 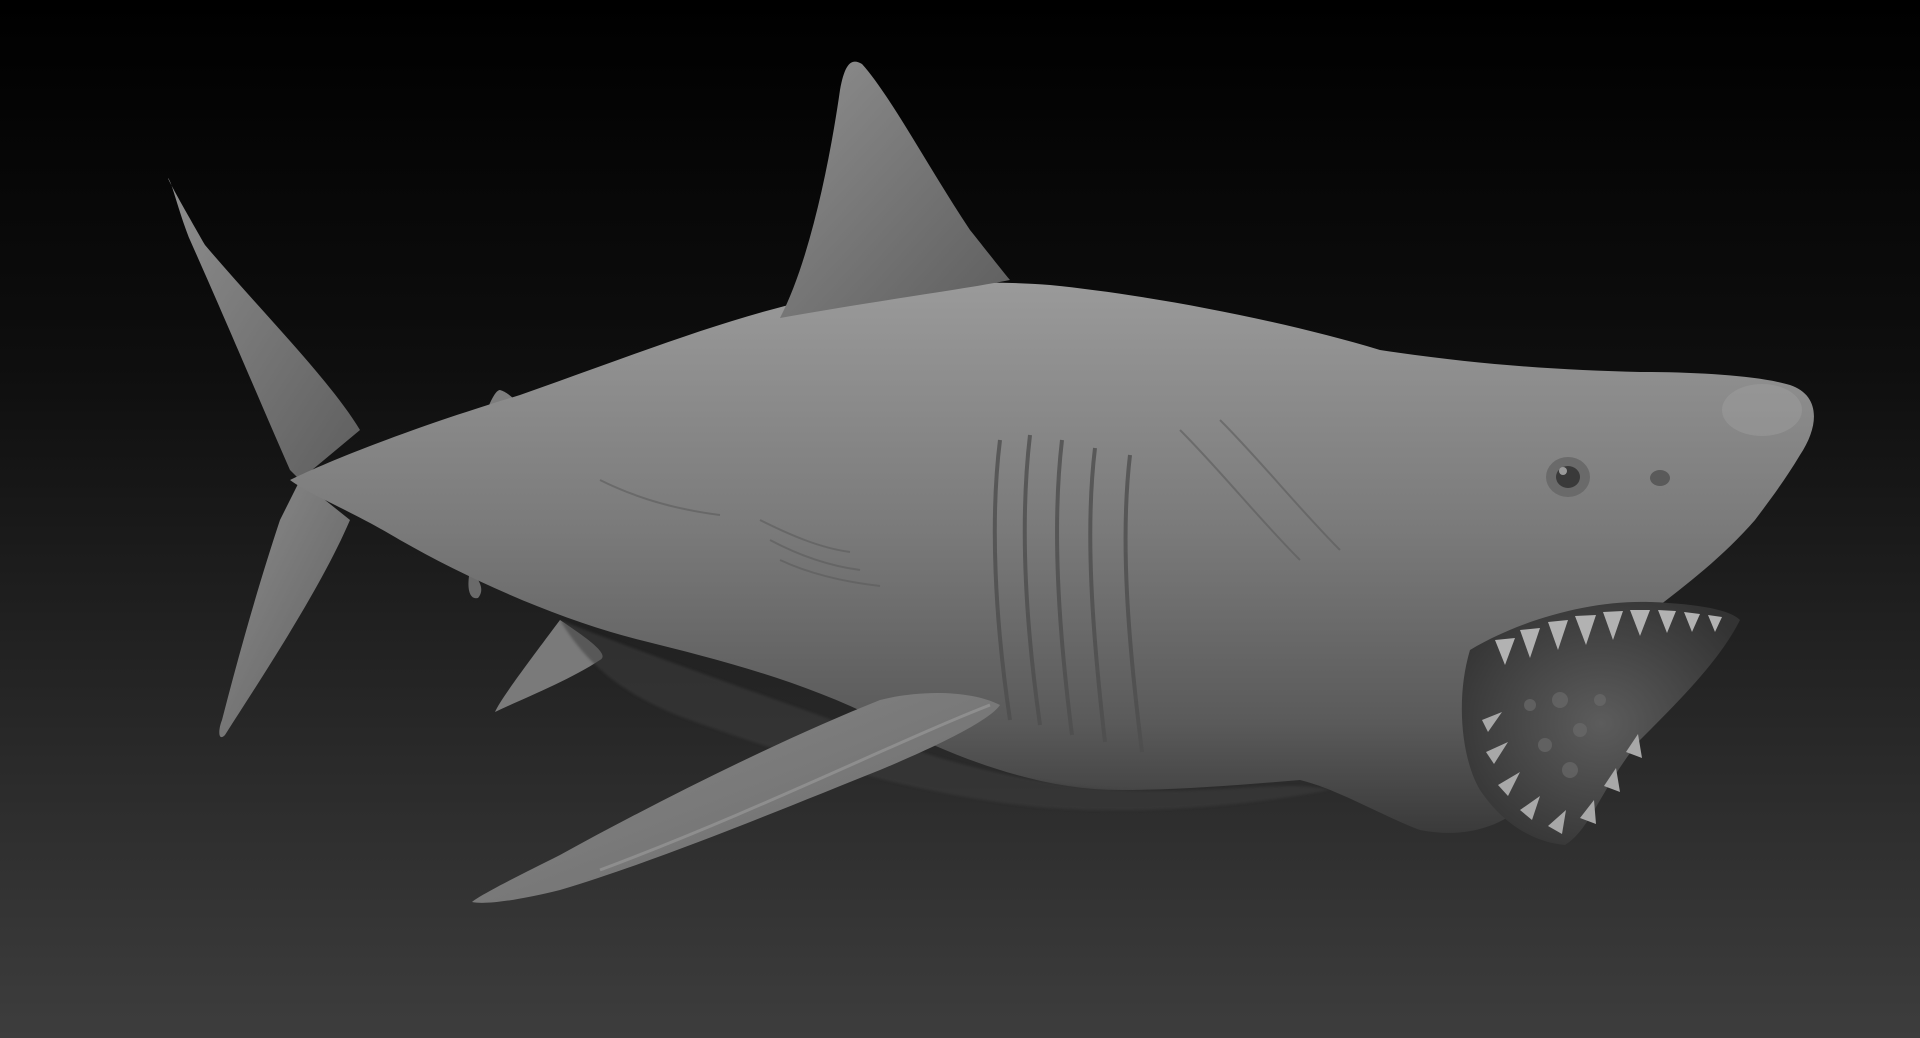 I want to click on shark-eye, so click(x=1568, y=477).